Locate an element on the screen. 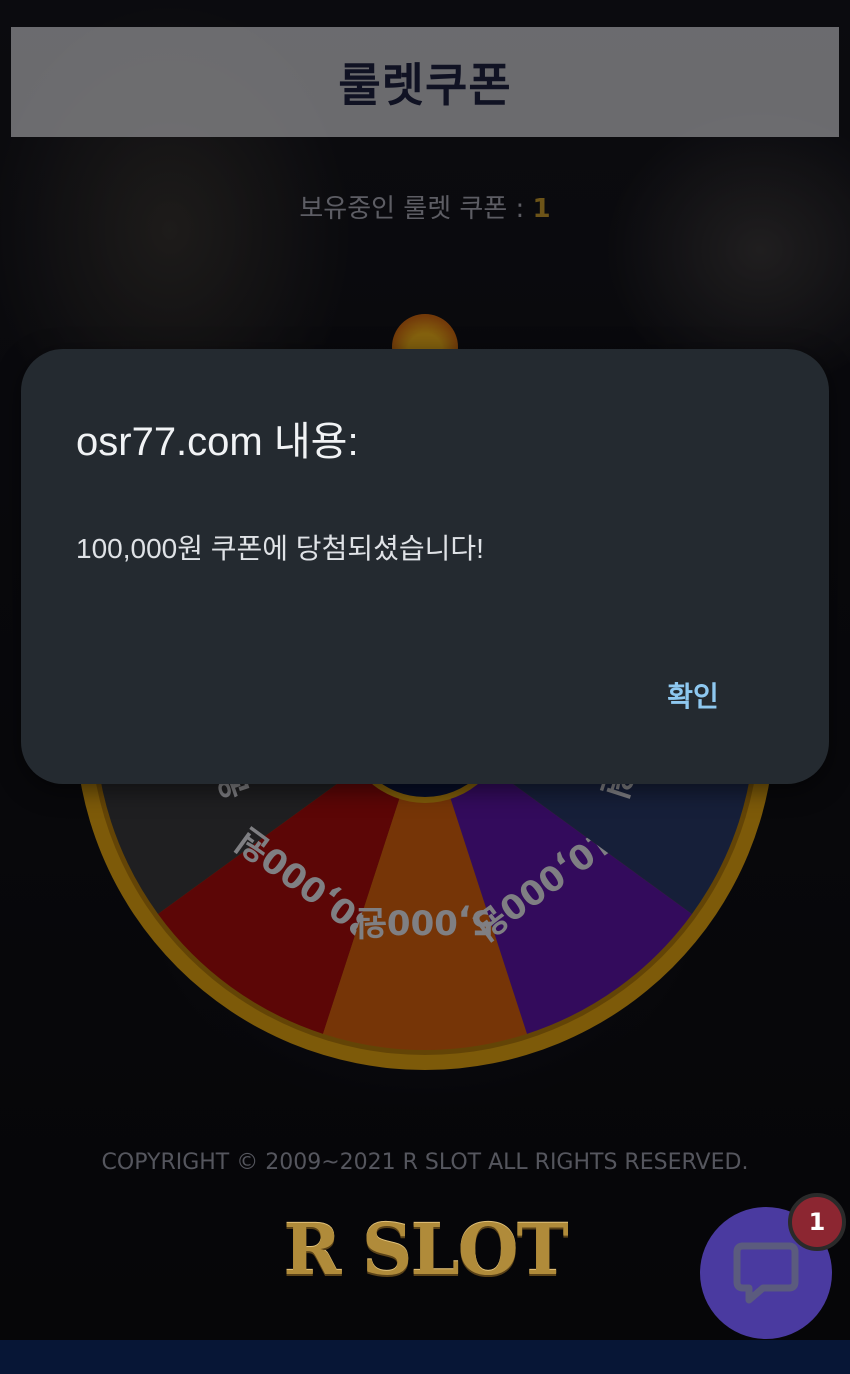 The width and height of the screenshot is (850, 1374). dialog-ok-button: 확인 is located at coordinates (693, 695).